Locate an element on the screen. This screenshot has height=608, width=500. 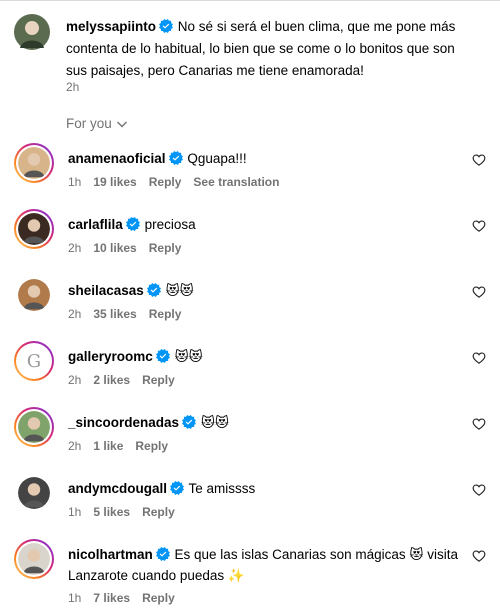
comment-body: preciosa is located at coordinates (170, 224).